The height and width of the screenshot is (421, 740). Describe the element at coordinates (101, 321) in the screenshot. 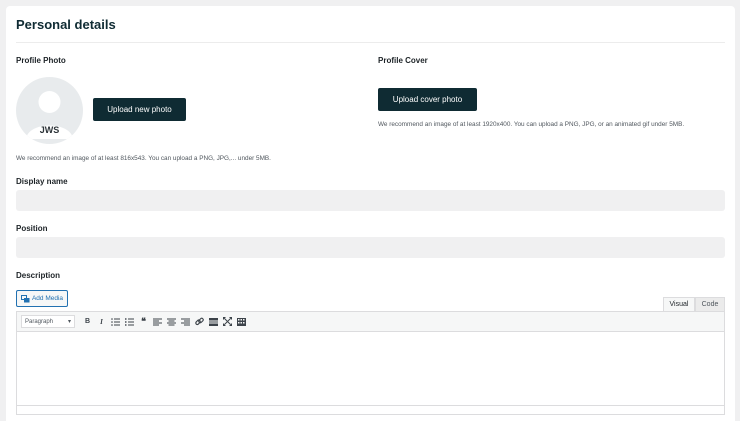

I see `italic-icon: I` at that location.